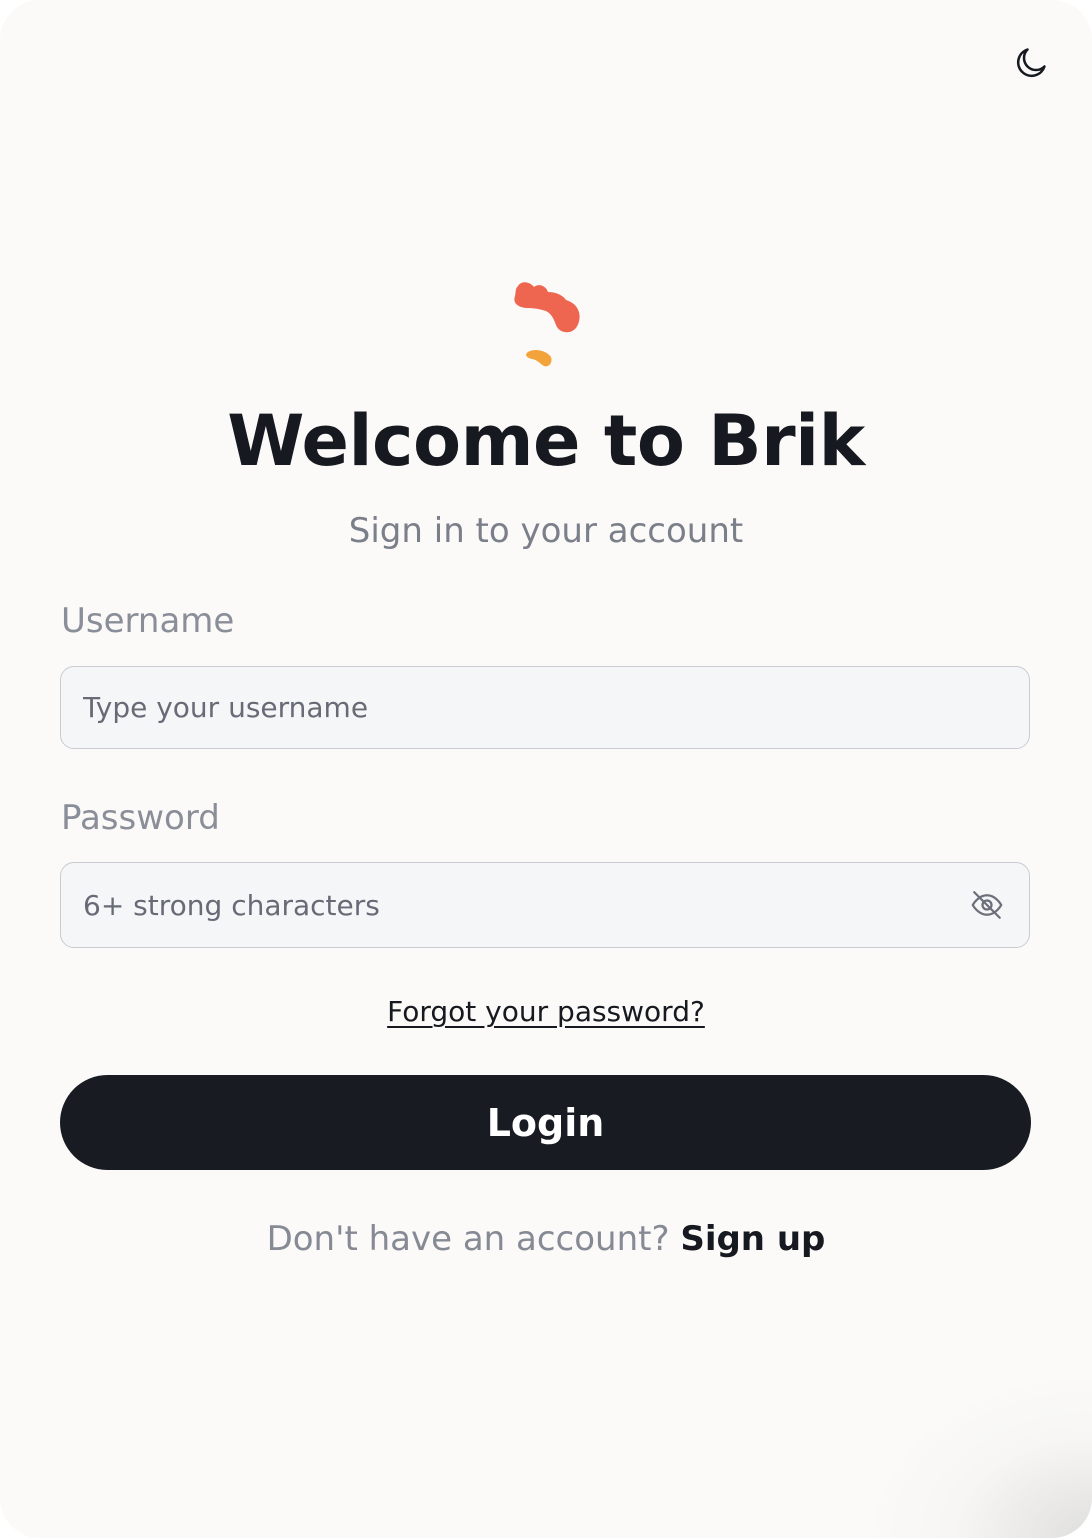  Describe the element at coordinates (546, 441) in the screenshot. I see `page-title: Welcome to Brik` at that location.